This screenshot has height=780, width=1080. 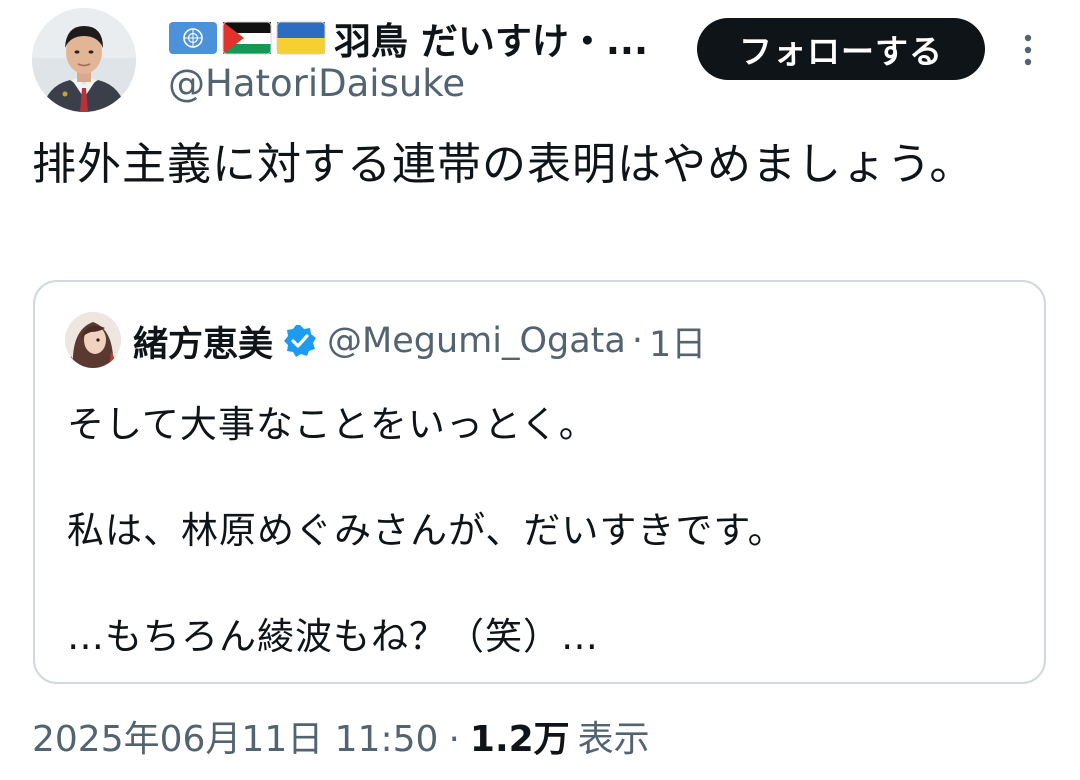 What do you see at coordinates (841, 49) in the screenshot?
I see `follow-button: フォローする` at bounding box center [841, 49].